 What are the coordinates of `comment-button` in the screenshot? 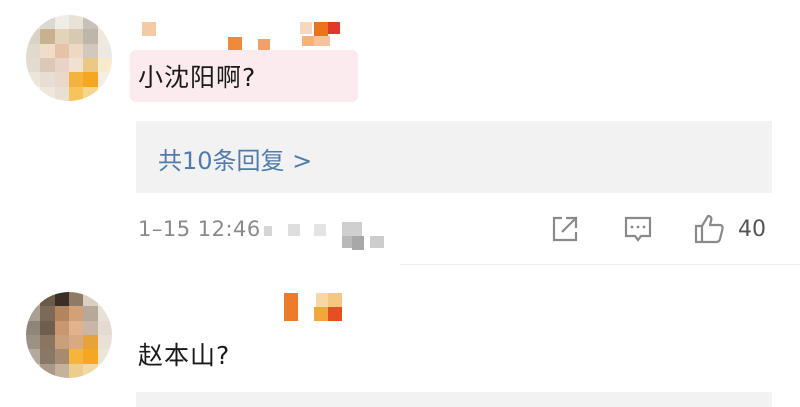 It's located at (638, 229).